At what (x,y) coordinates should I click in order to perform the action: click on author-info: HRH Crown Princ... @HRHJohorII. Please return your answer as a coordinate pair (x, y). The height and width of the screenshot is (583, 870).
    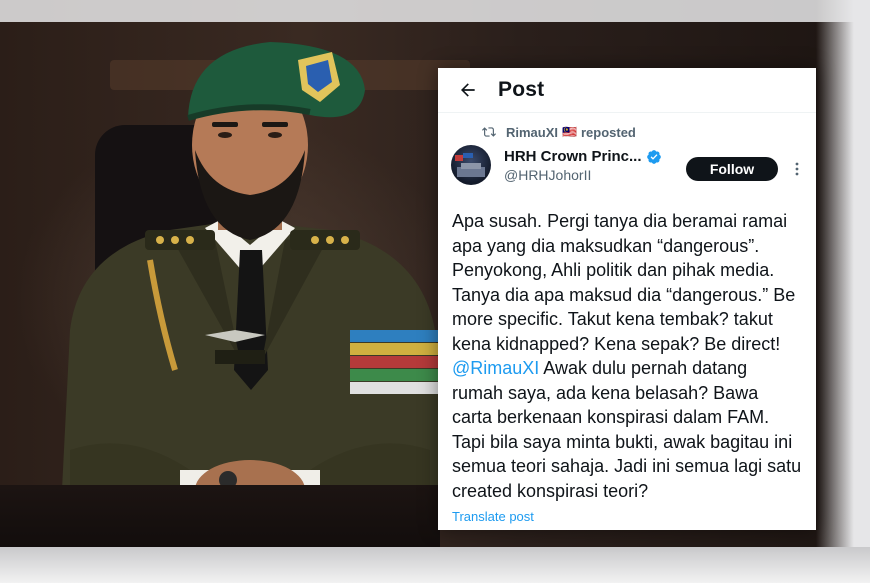
    Looking at the image, I should click on (583, 164).